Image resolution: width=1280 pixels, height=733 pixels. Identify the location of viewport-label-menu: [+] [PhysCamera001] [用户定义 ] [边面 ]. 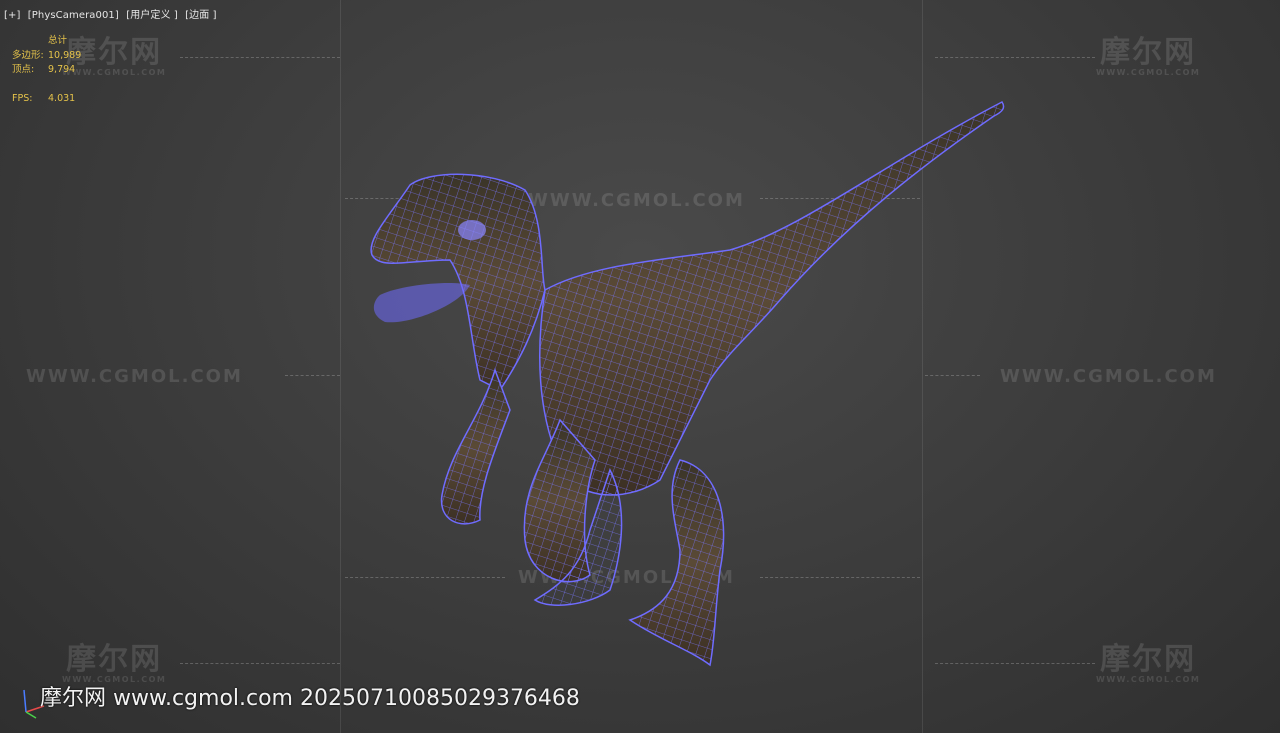
(112, 13).